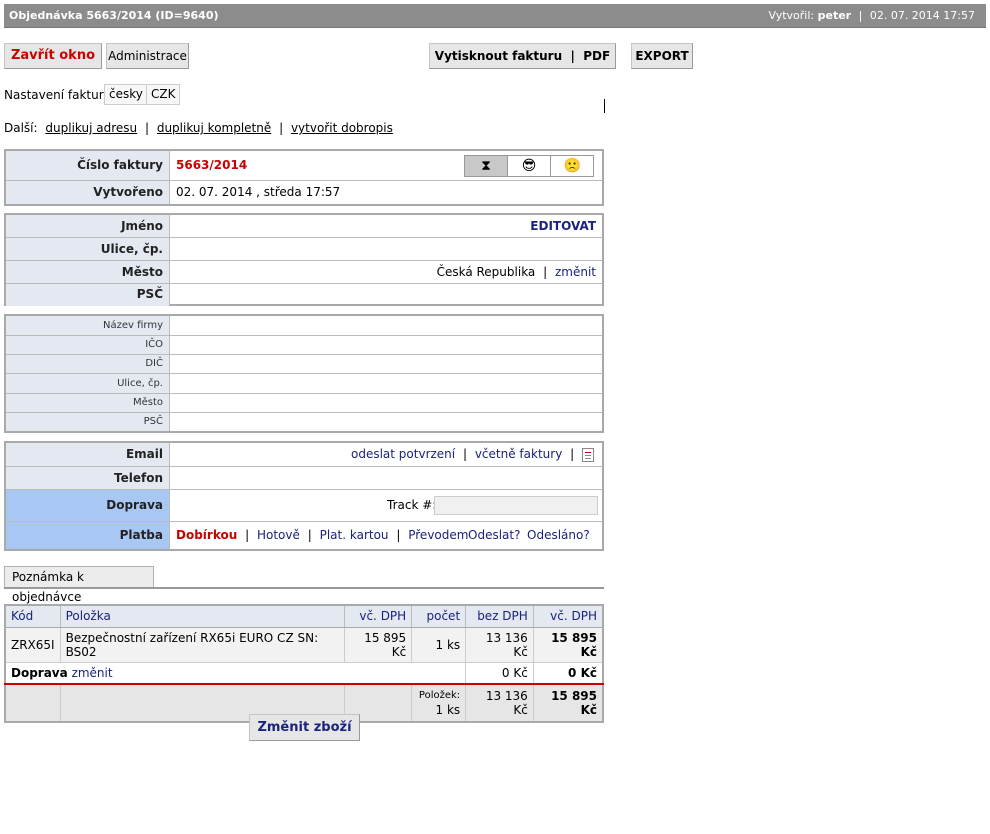 The width and height of the screenshot is (990, 834). I want to click on created-by-user: peter, so click(834, 15).